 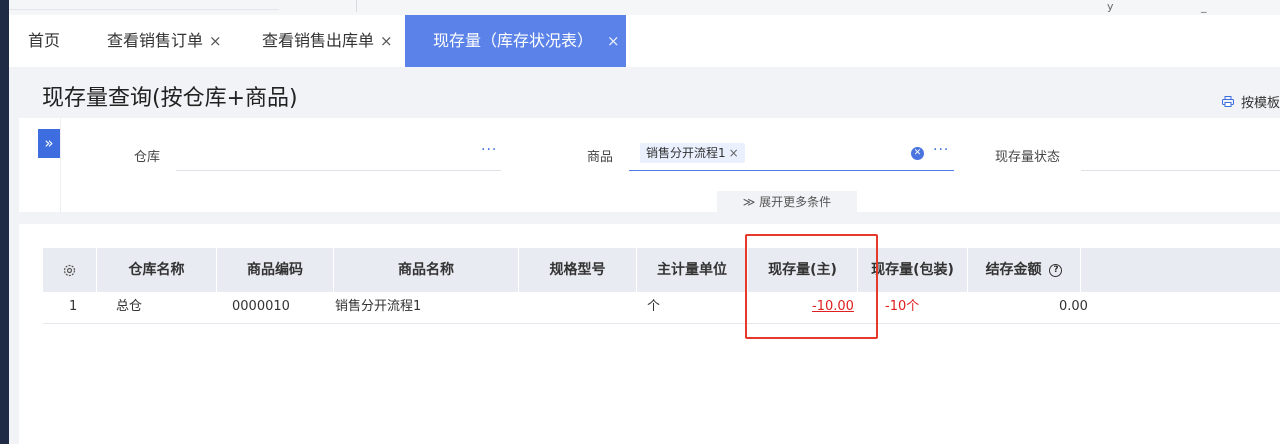 What do you see at coordinates (60, 165) in the screenshot?
I see `filter-divider` at bounding box center [60, 165].